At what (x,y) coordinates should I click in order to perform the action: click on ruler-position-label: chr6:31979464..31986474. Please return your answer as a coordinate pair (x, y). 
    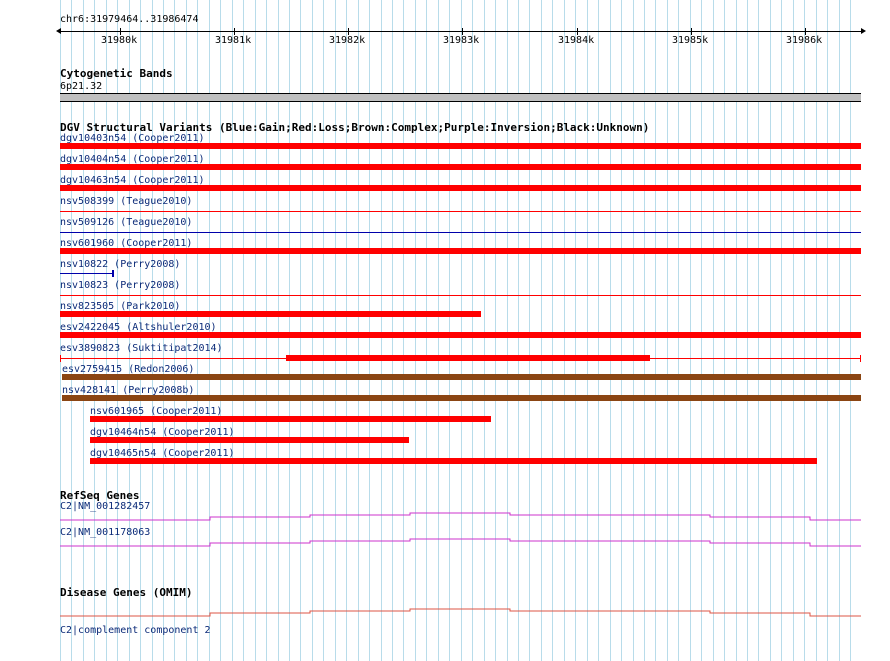
    Looking at the image, I should click on (129, 19).